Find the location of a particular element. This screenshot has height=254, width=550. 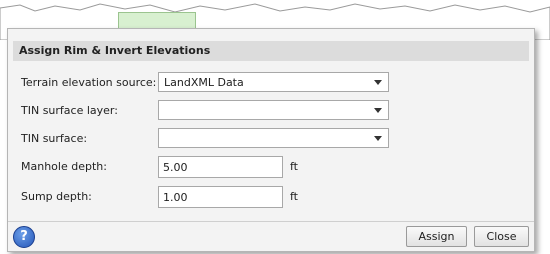

tin-layer-label: TIN surface layer: is located at coordinates (69, 110).